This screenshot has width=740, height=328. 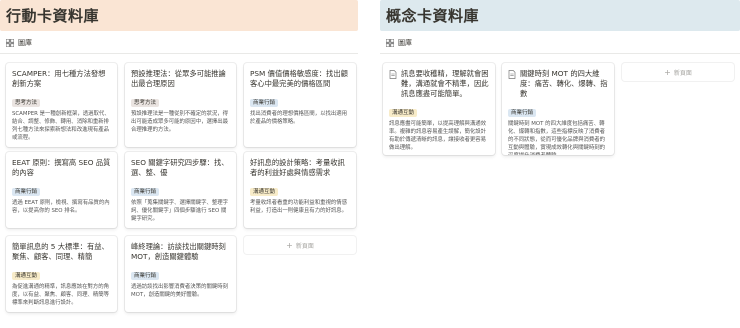 I want to click on card-title: 簡單訊息的 5 大標準：有益、聚焦、顧客、同理、精簡, so click(x=60, y=251).